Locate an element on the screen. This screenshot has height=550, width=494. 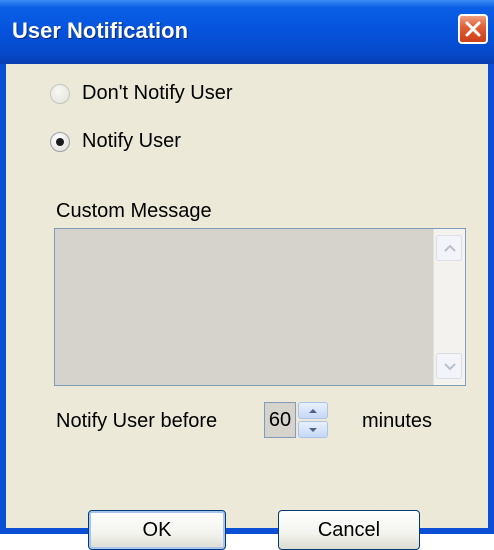
custom-message-label: Custom Message is located at coordinates (134, 211).